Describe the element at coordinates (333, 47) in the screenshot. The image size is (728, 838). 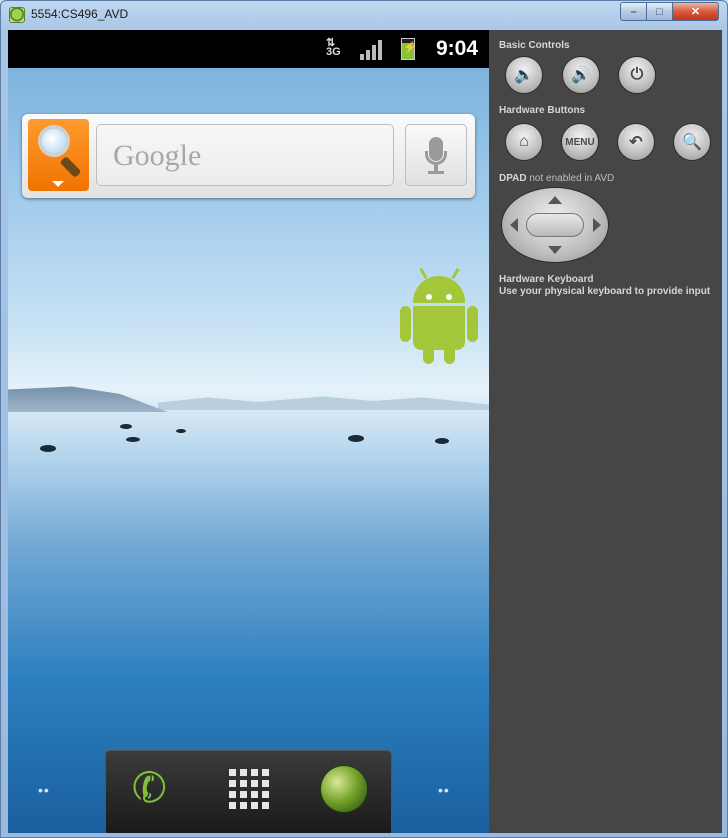
I see `network-3g-icon: ⇅ 3G` at that location.